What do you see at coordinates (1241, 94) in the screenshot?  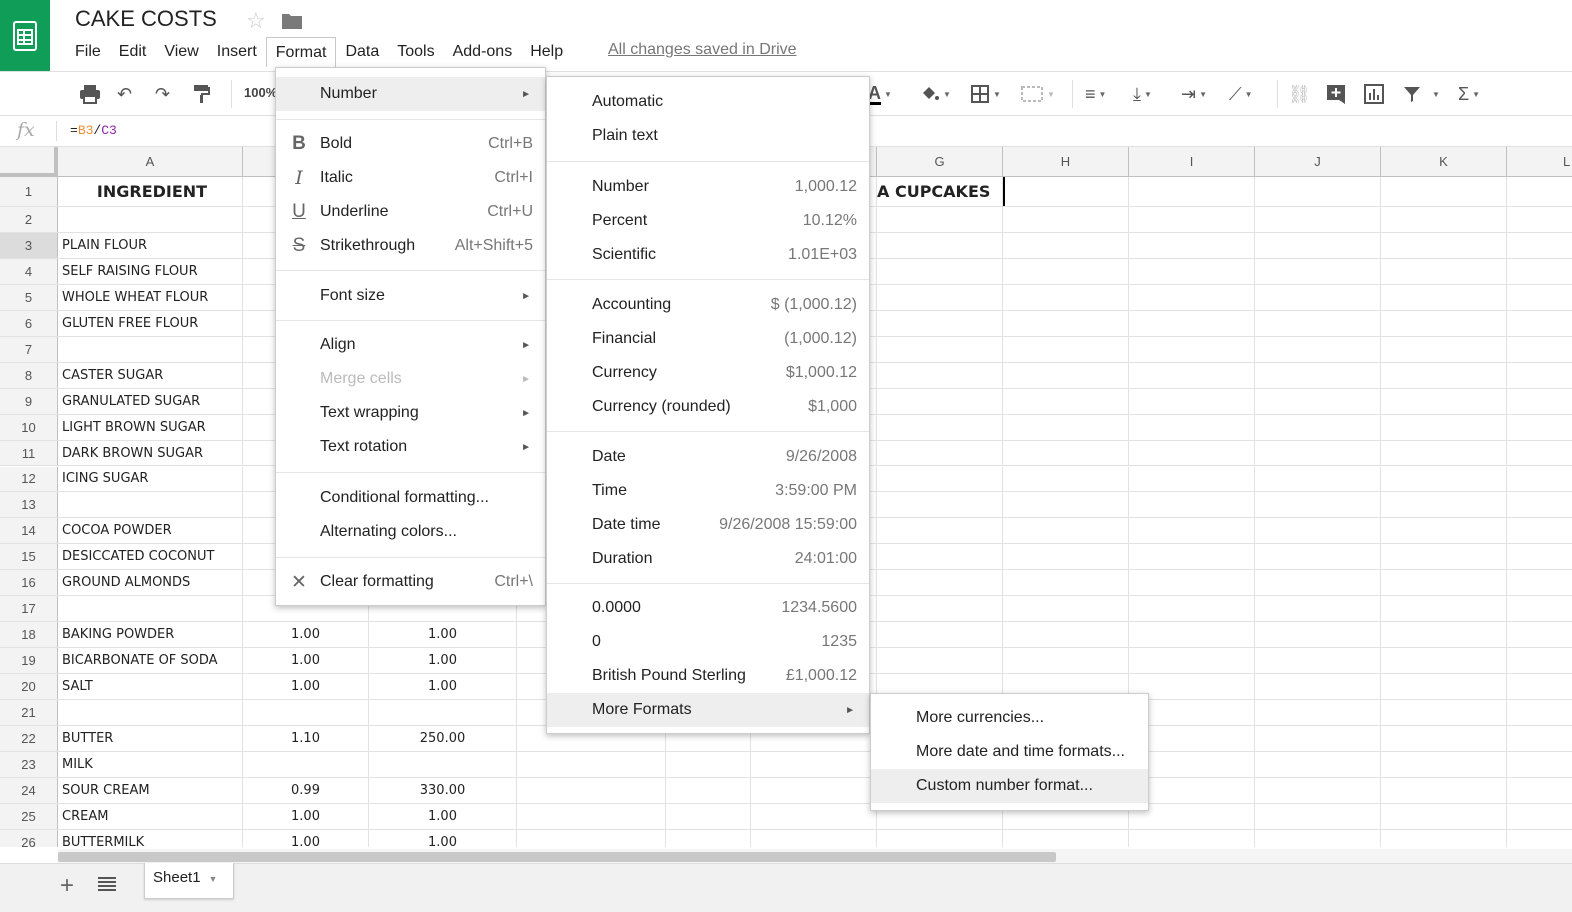 I see `text-rotation-icon: ⟋ ▼` at bounding box center [1241, 94].